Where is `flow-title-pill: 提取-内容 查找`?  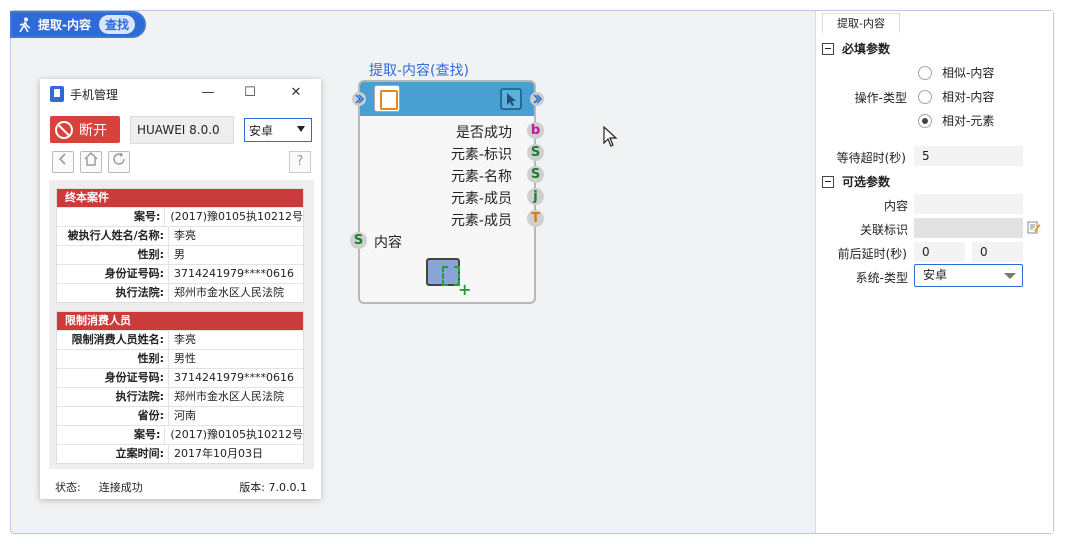 flow-title-pill: 提取-内容 查找 is located at coordinates (78, 24).